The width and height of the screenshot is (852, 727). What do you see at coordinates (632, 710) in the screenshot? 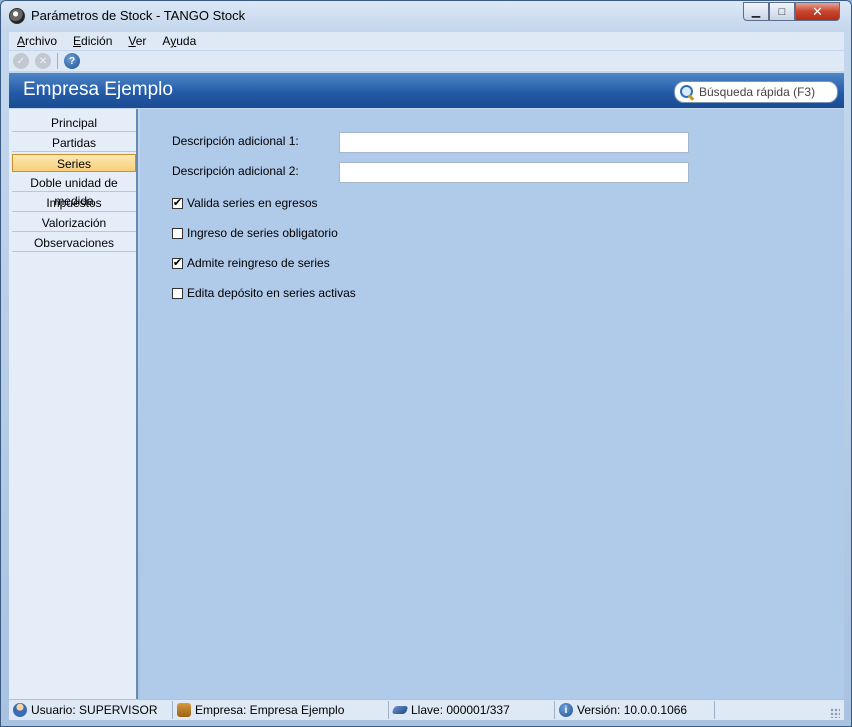
I see `status-version-text: Versión: 10.0.0.1066` at bounding box center [632, 710].